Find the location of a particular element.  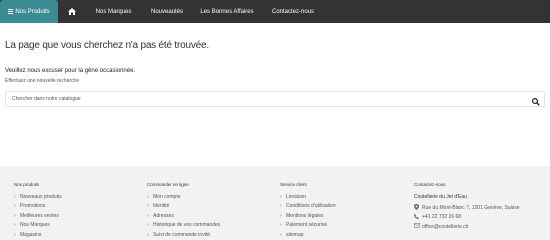

footer-link: › sitemap is located at coordinates (308, 235).